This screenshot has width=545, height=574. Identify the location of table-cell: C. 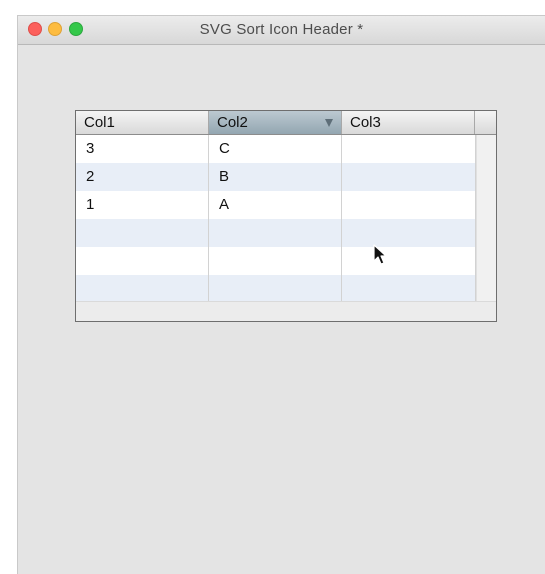
(275, 149).